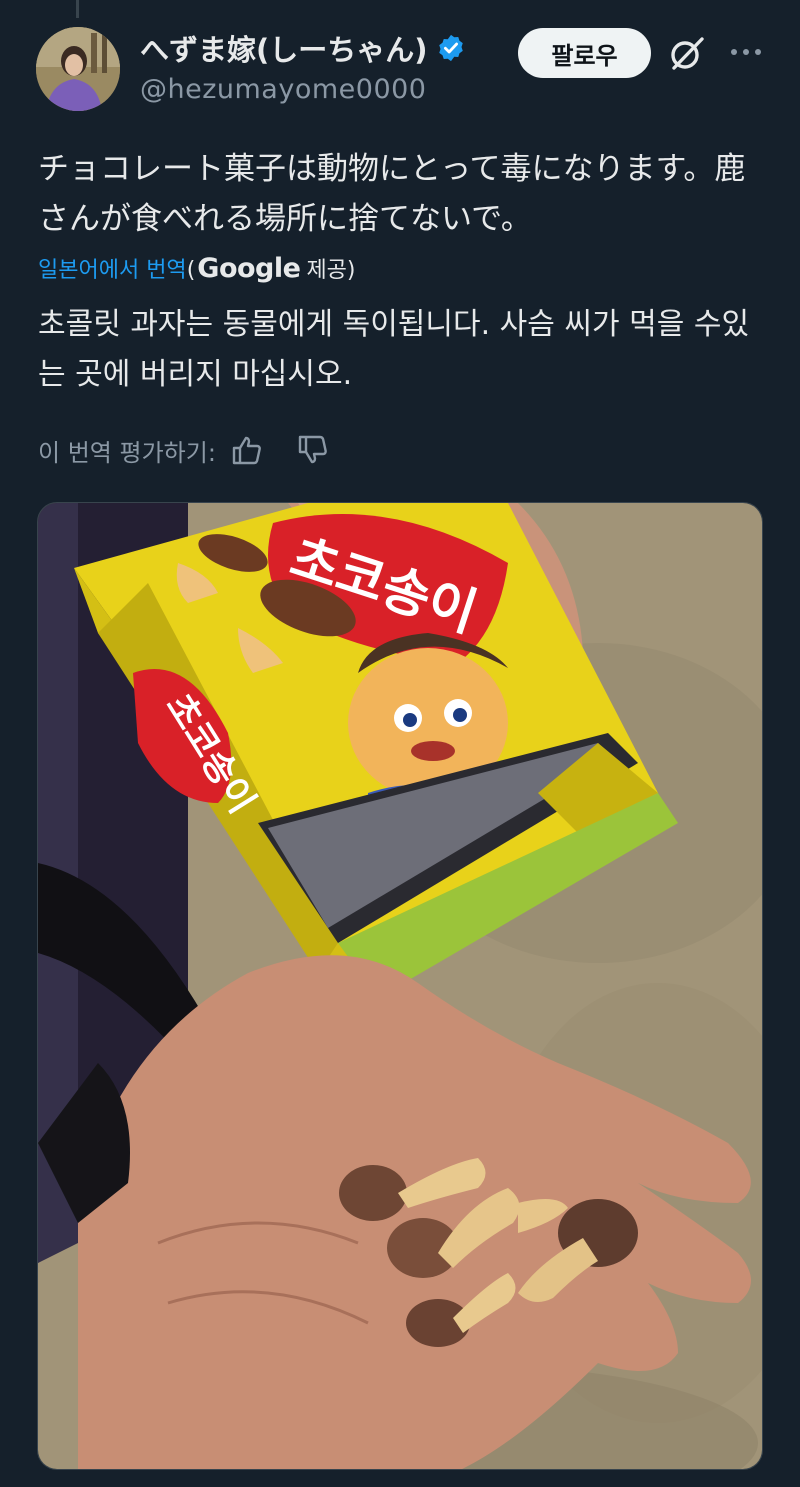 Image resolution: width=800 pixels, height=1487 pixels. Describe the element at coordinates (249, 268) in the screenshot. I see `google-logo: Google` at that location.